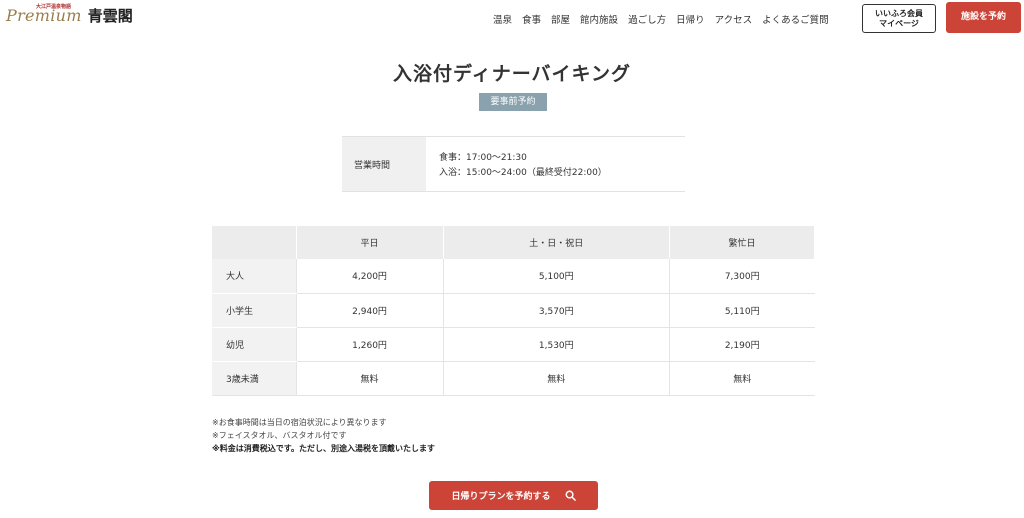  What do you see at coordinates (279, 435) in the screenshot?
I see `note-towels: ※フェイスタオル、バスタオル付です` at bounding box center [279, 435].